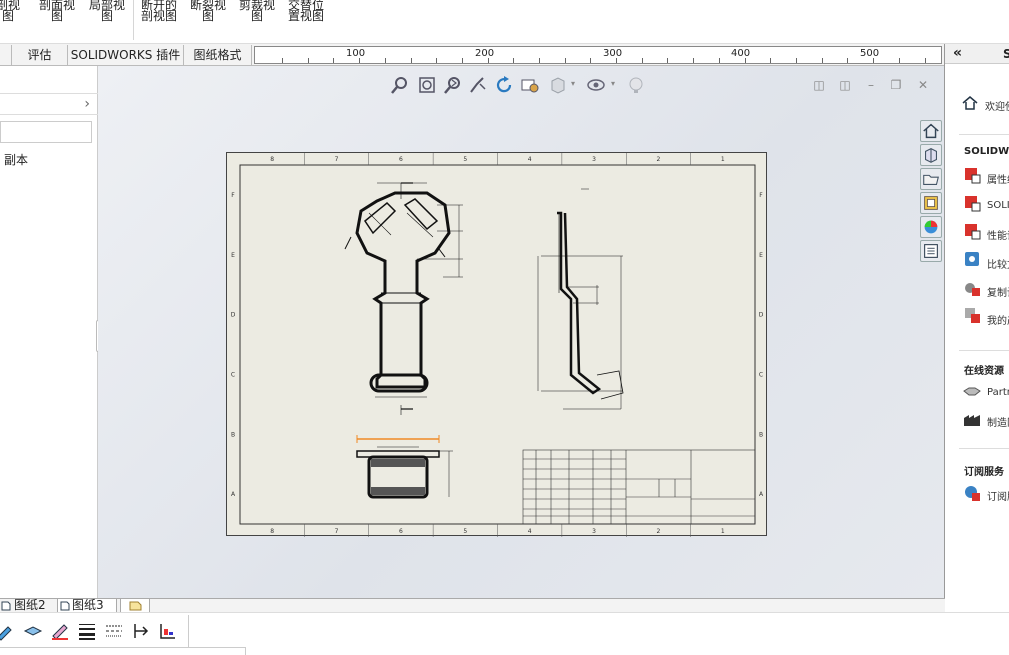  I want to click on sheet-tab-2: 图纸2, so click(28, 606).